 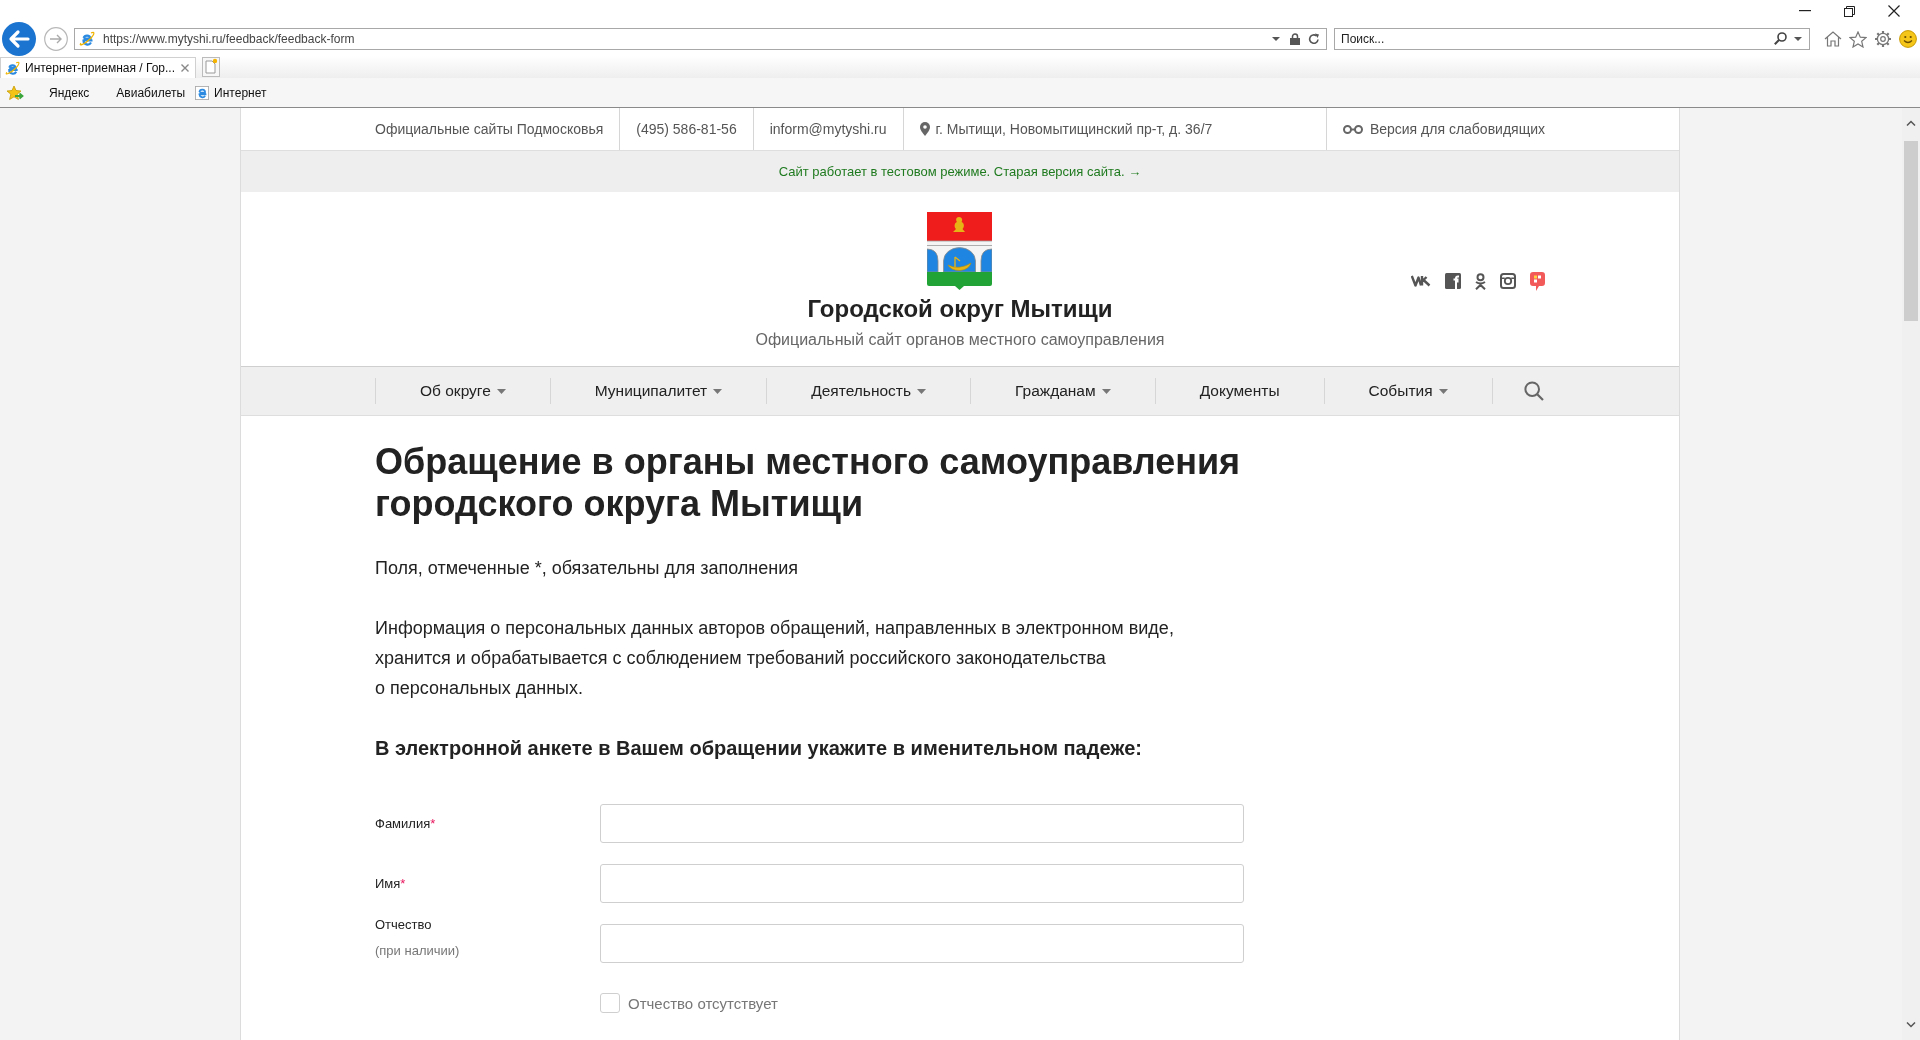 I want to click on checkbox-label: Отчество отсутствует, so click(x=703, y=1003).